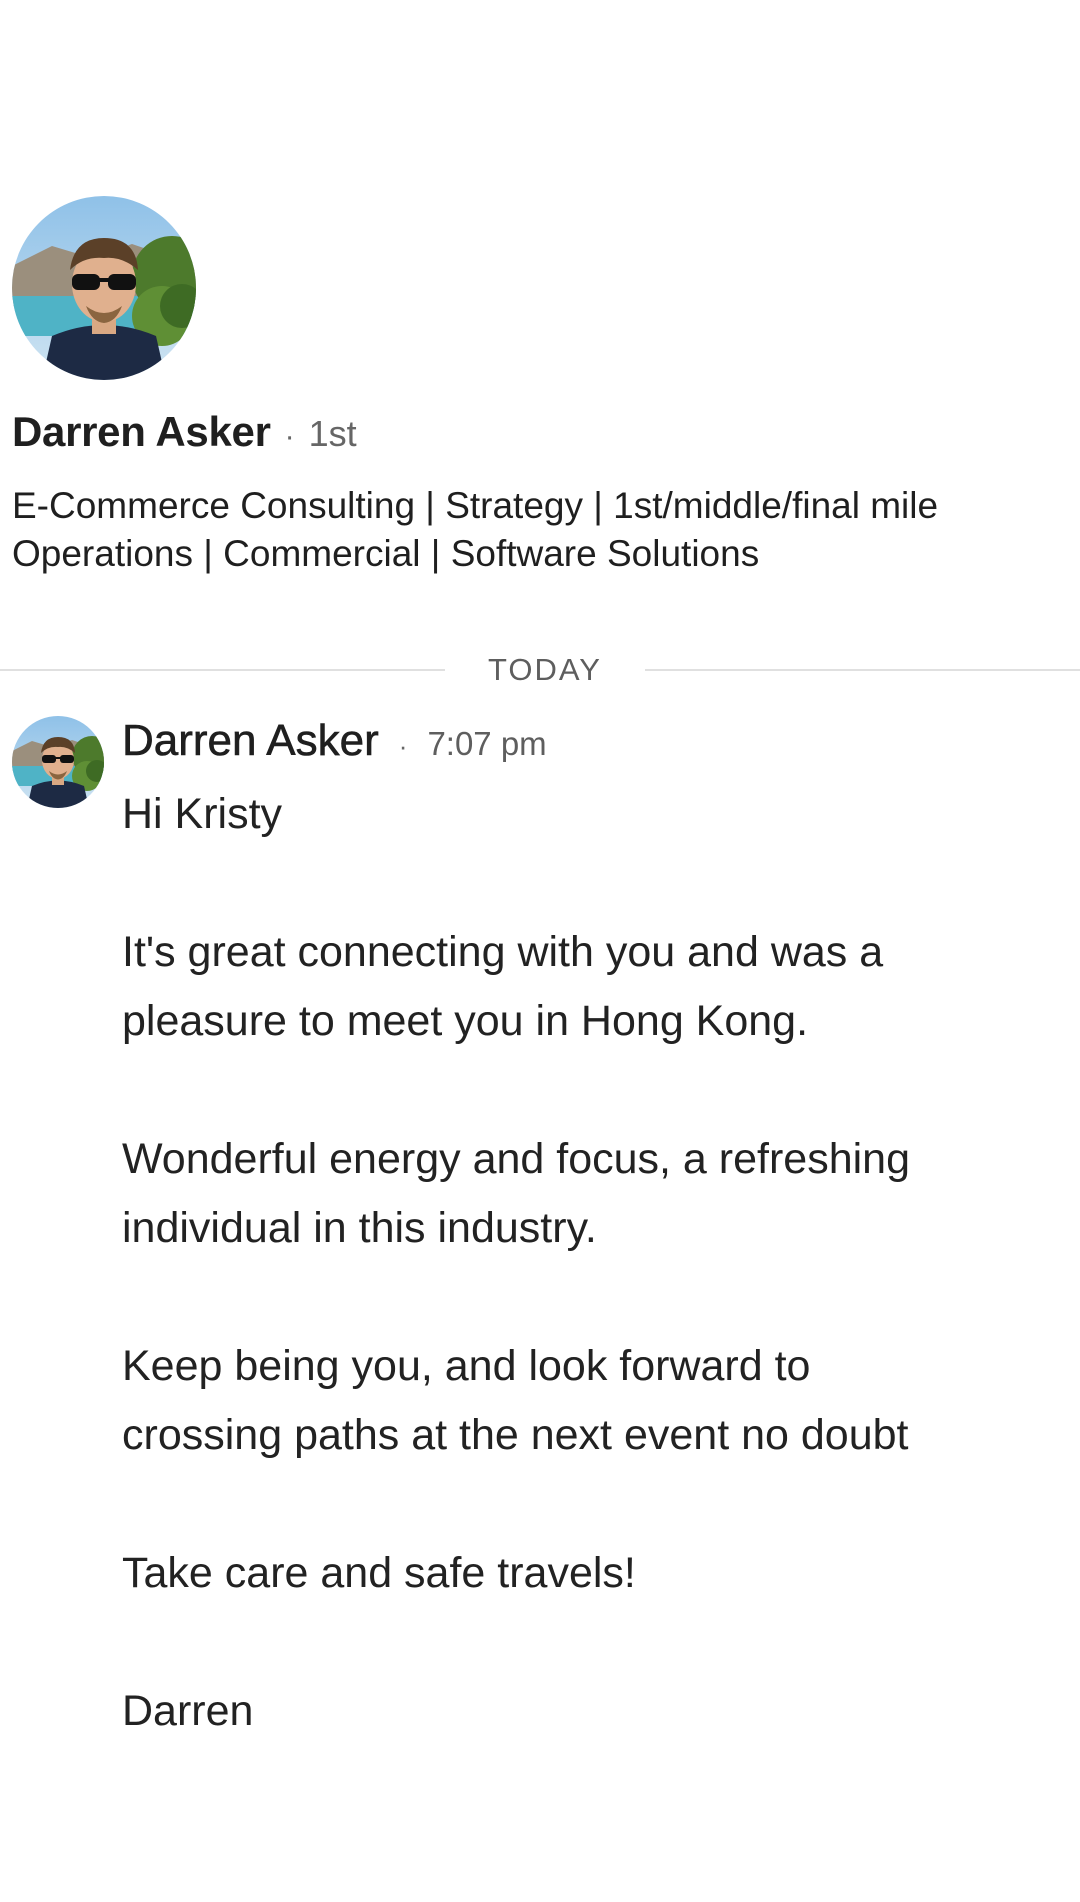 The height and width of the screenshot is (1902, 1080). I want to click on message-line: pleasure to meet you in Hong Kong., so click(465, 1021).